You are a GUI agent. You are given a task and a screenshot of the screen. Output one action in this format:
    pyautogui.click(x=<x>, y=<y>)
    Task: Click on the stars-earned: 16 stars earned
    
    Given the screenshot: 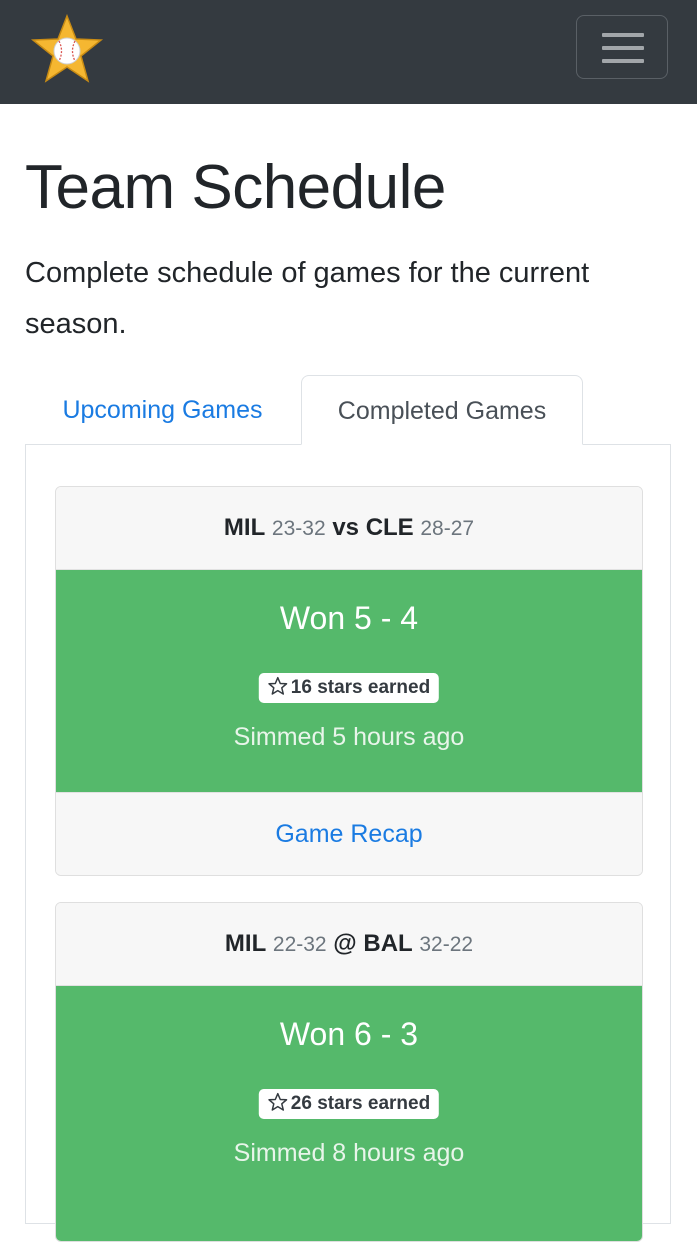 What is the action you would take?
    pyautogui.click(x=360, y=687)
    